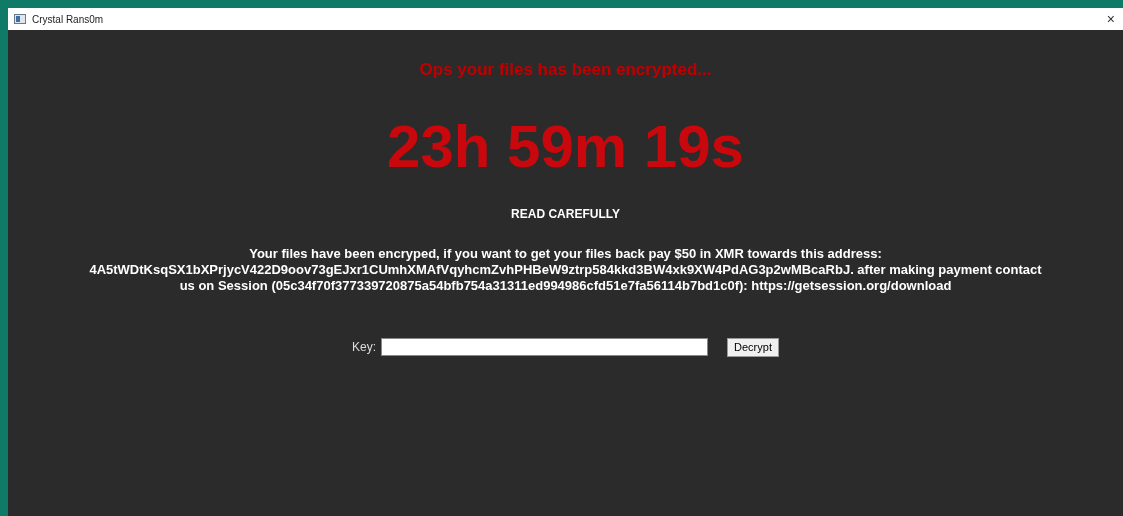 The image size is (1123, 516). I want to click on decrypt-button: Decrypt, so click(753, 347).